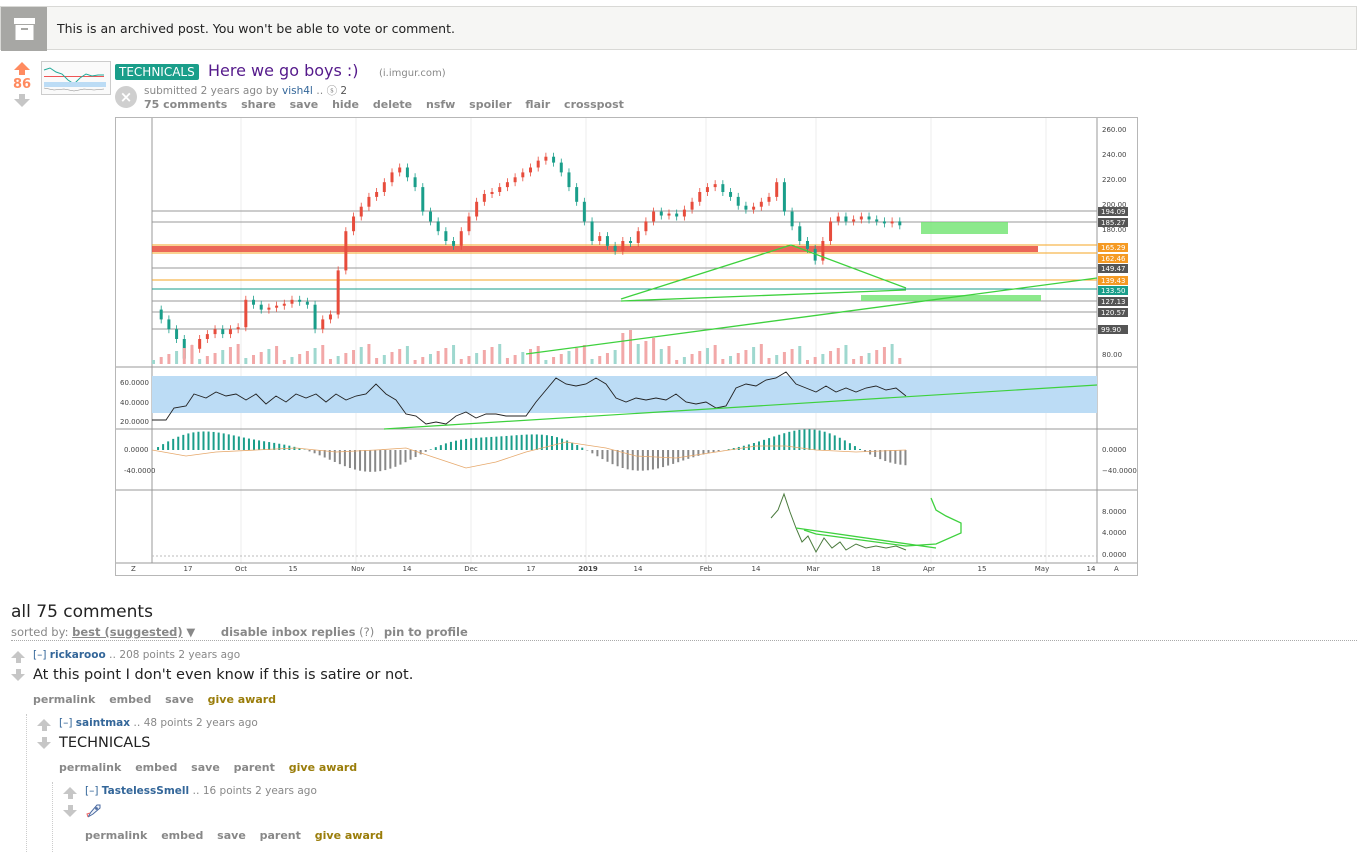  What do you see at coordinates (200, 723) in the screenshot?
I see `comment-meta: 48 points 2 years ago` at bounding box center [200, 723].